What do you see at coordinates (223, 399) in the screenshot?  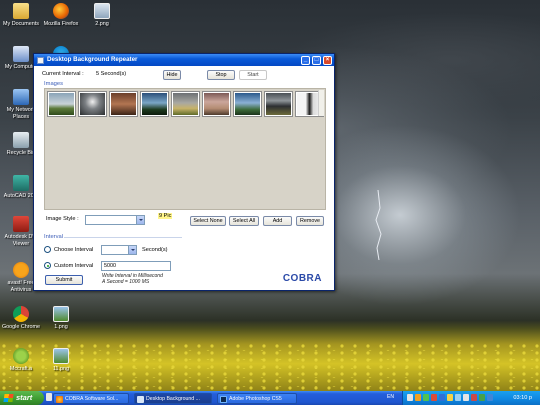 I see `photoshop-icon` at bounding box center [223, 399].